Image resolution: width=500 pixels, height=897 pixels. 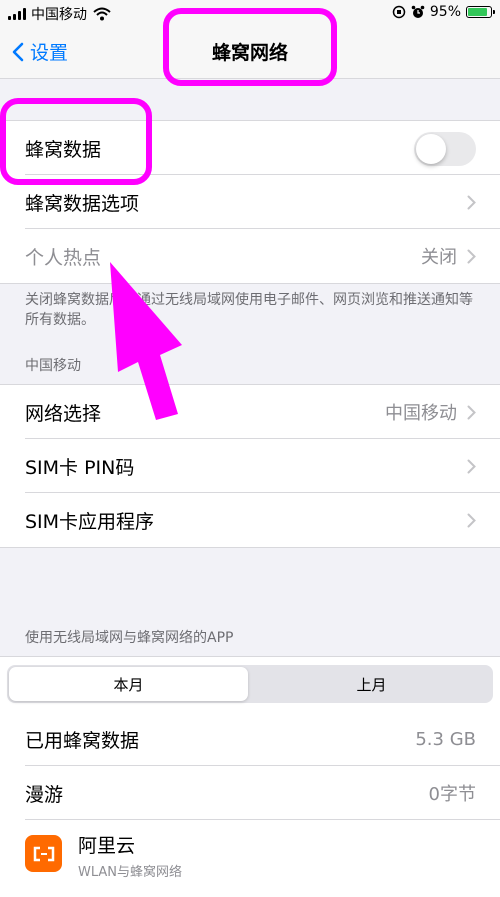 What do you see at coordinates (130, 872) in the screenshot?
I see `app-subtitle: WLAN与蜂窝网络` at bounding box center [130, 872].